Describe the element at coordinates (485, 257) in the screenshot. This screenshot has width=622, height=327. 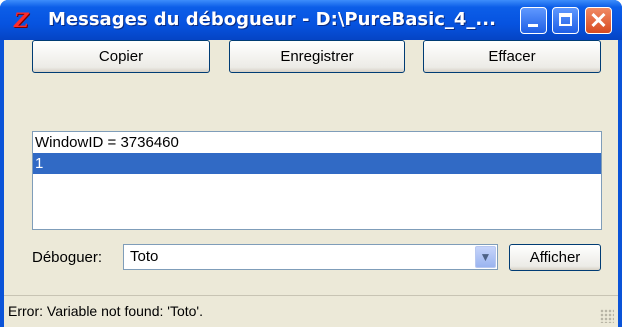
I see `chevron-down-icon: ▼` at that location.